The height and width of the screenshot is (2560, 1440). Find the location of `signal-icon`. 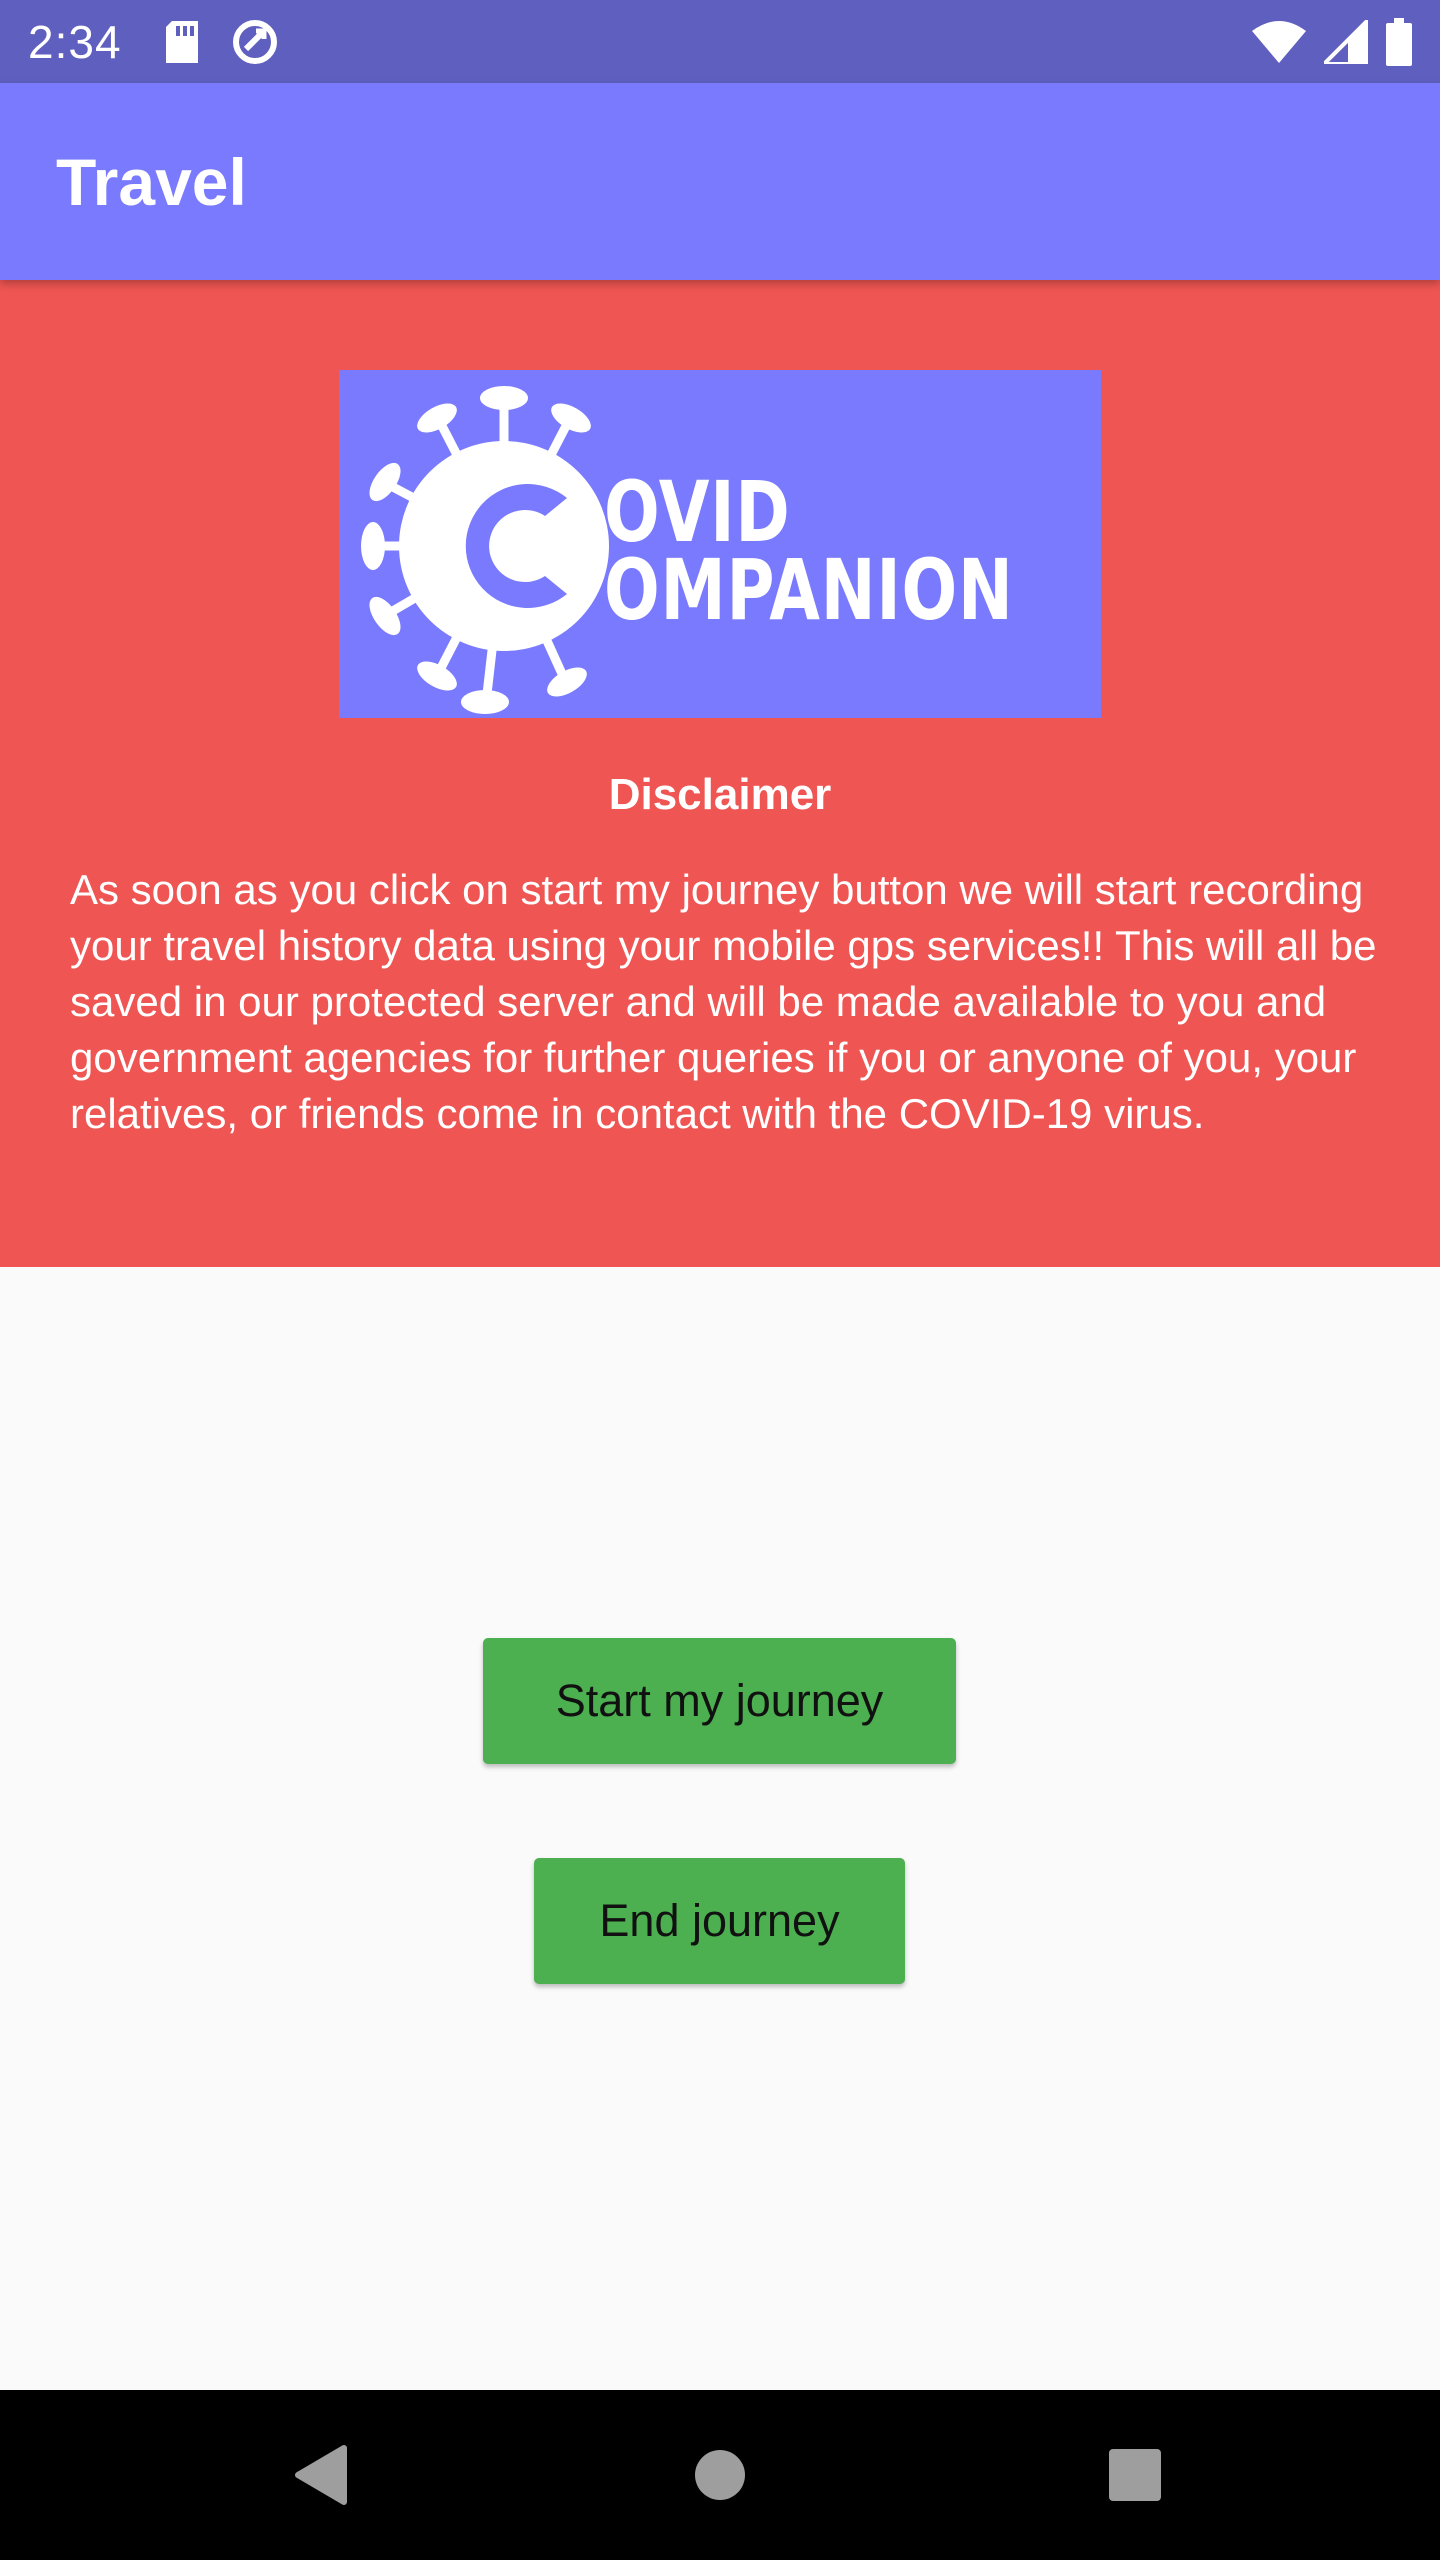

signal-icon is located at coordinates (1346, 41).